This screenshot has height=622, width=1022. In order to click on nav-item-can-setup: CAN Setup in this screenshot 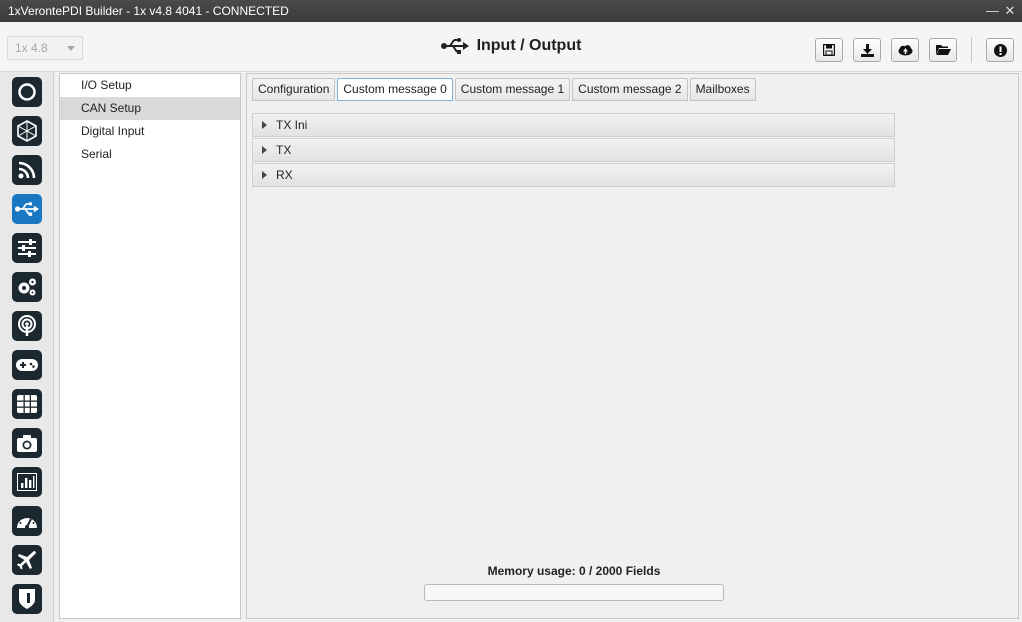, I will do `click(150, 108)`.